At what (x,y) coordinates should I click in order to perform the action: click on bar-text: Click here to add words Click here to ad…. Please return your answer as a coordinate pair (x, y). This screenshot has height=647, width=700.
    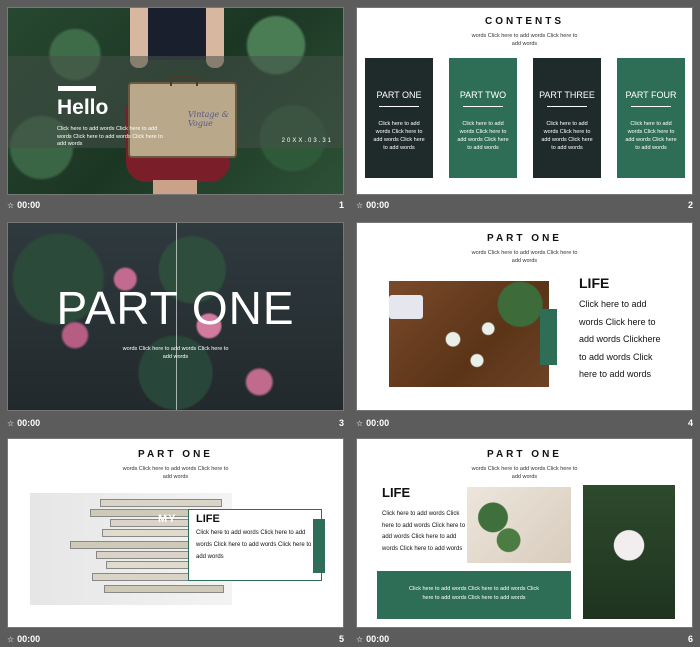
    Looking at the image, I should click on (474, 593).